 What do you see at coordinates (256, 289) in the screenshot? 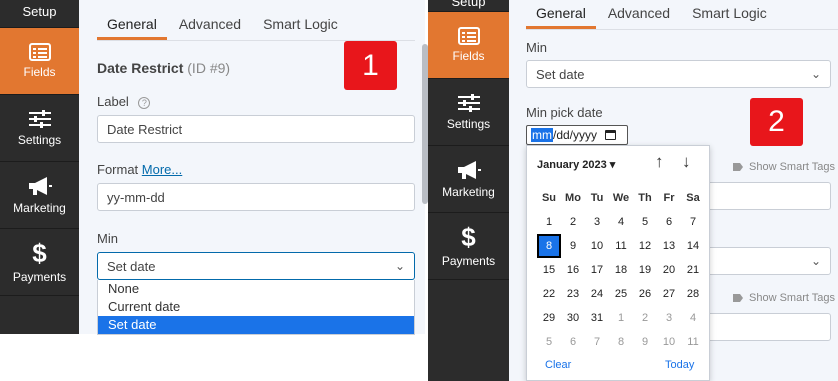
I see `dropdown-option-none: None` at bounding box center [256, 289].